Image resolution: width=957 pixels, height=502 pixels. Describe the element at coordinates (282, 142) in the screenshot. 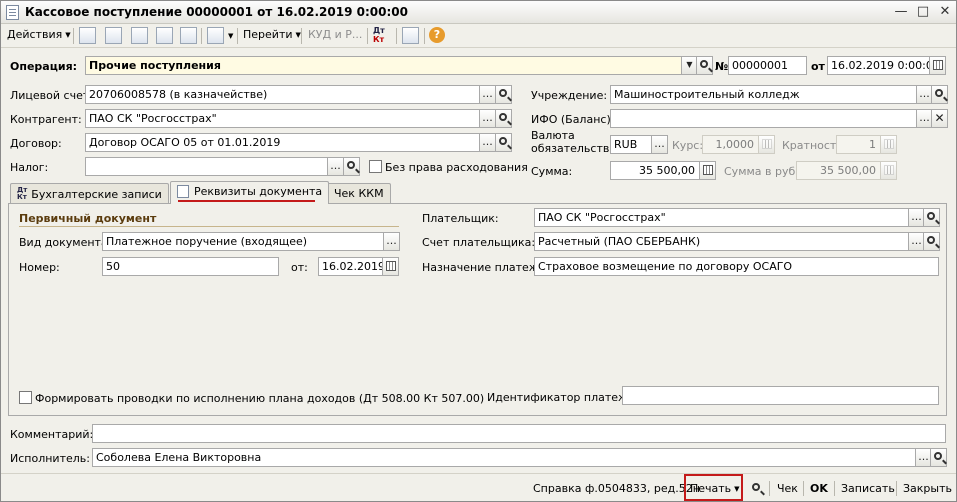

I see `contract-field: Договор ОСАГО 05 от 01.01.2019` at that location.